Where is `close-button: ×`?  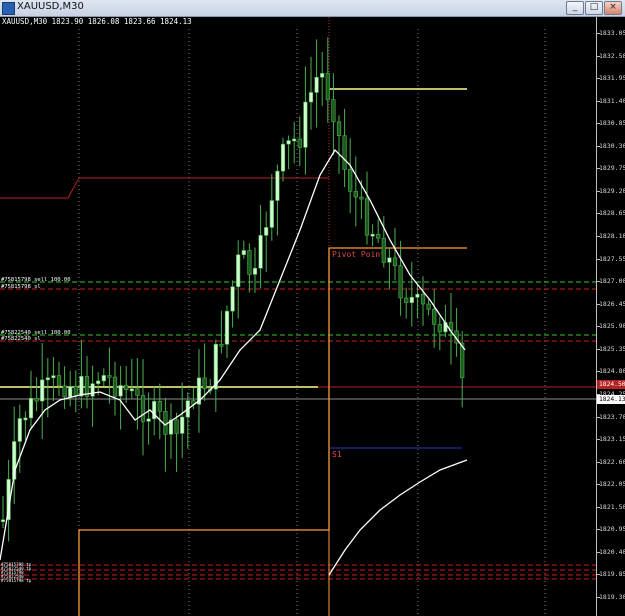 close-button: × is located at coordinates (613, 8).